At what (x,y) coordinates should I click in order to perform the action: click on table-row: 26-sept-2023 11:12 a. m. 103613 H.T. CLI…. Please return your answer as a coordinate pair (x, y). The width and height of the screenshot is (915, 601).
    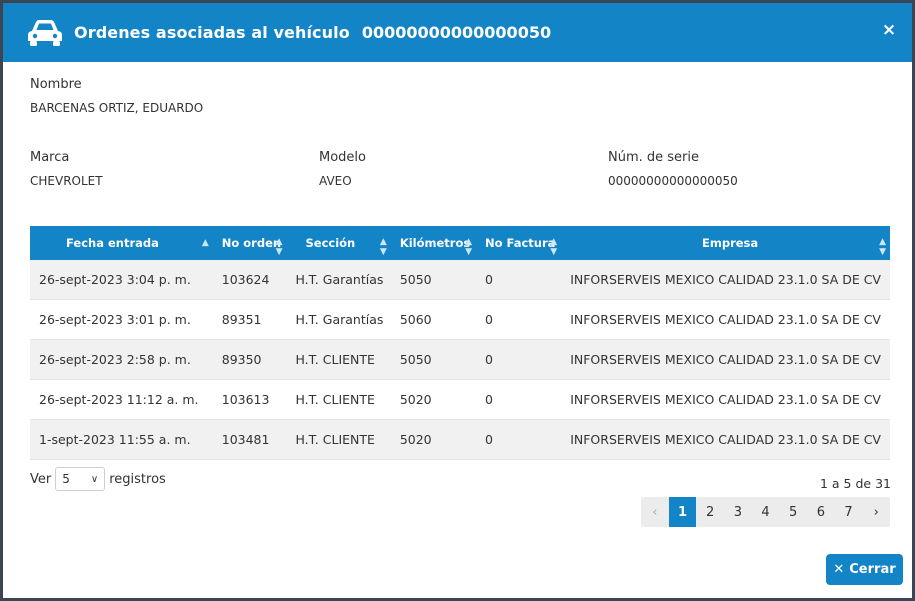
    Looking at the image, I should click on (460, 399).